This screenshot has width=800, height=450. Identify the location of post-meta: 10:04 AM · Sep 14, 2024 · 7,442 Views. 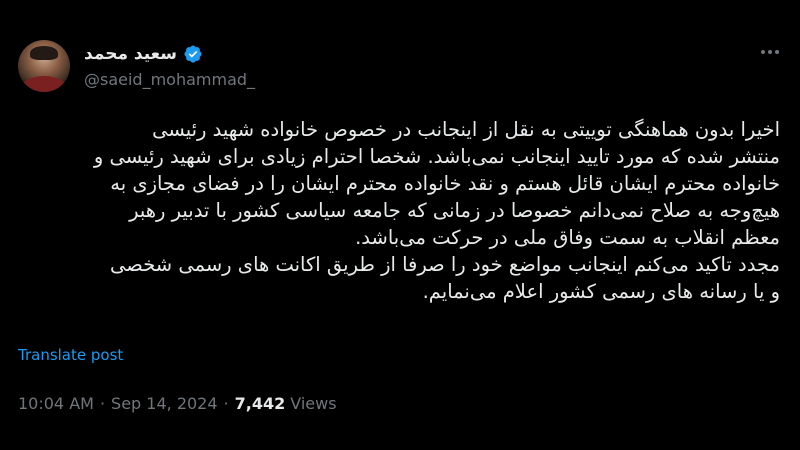
(177, 403).